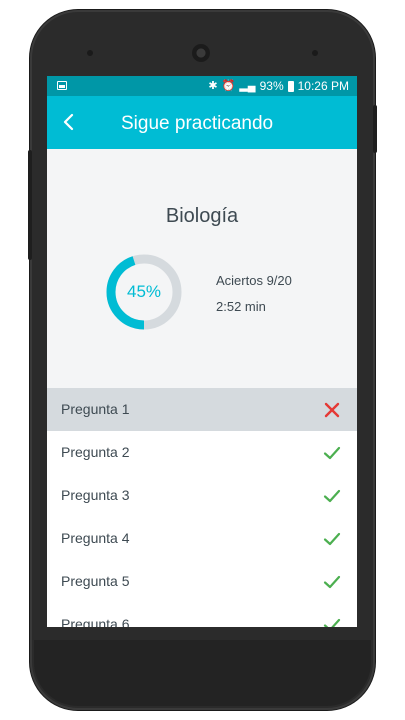 The height and width of the screenshot is (720, 405). What do you see at coordinates (315, 53) in the screenshot?
I see `light-sensor` at bounding box center [315, 53].